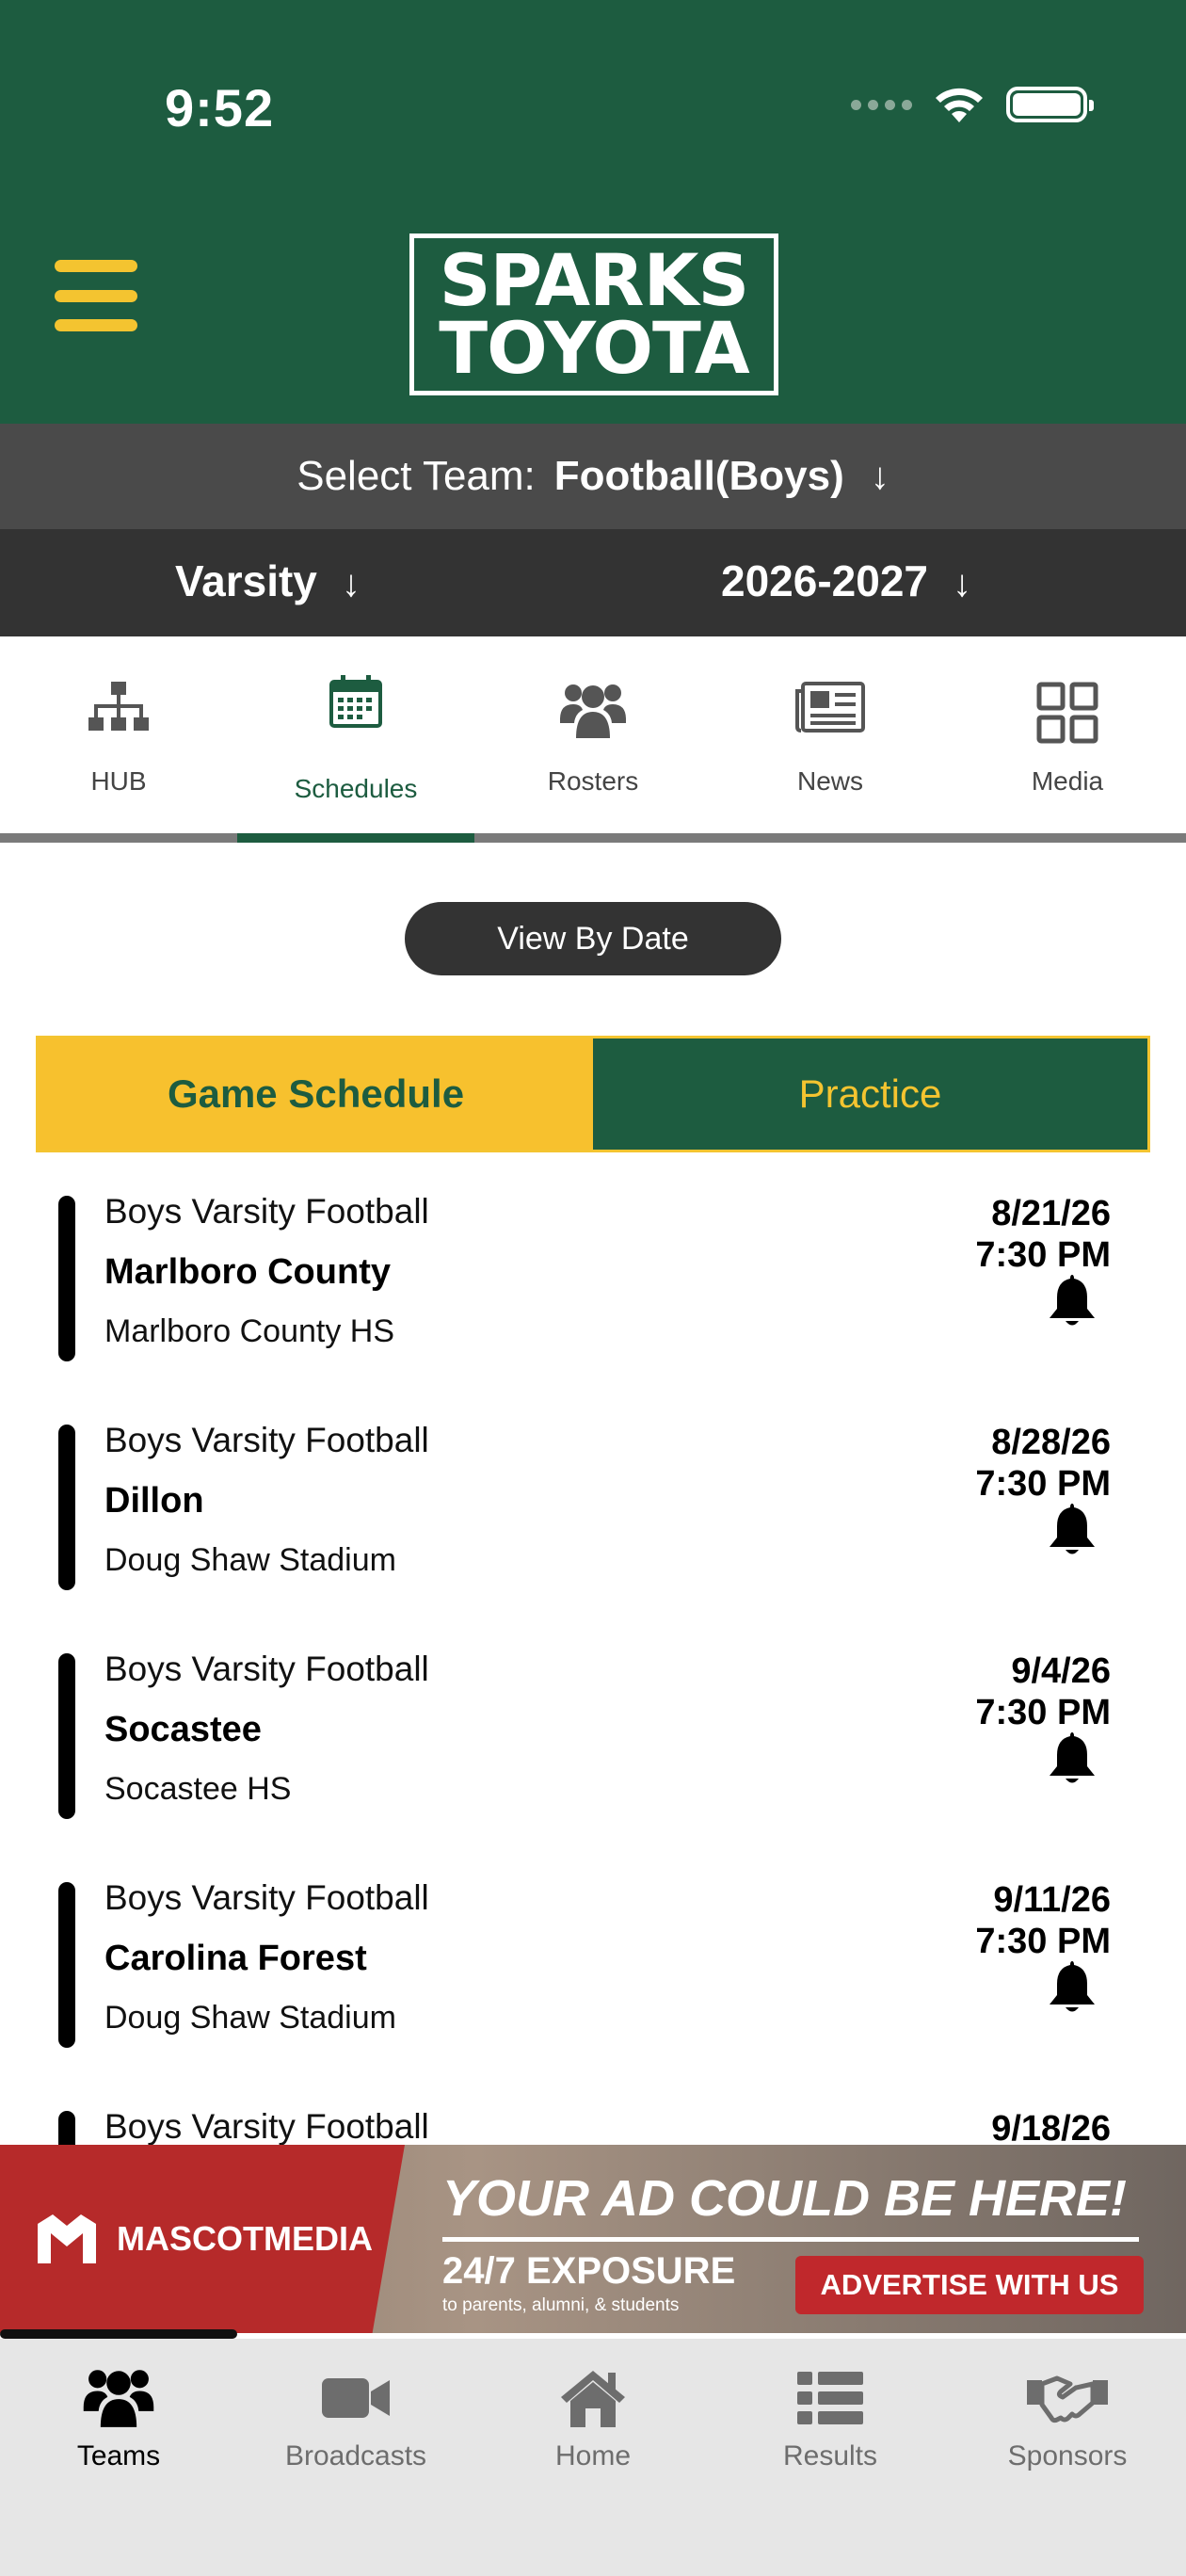 This screenshot has height=2576, width=1186. What do you see at coordinates (67, 2238) in the screenshot?
I see `mascotmedia-logo-icon` at bounding box center [67, 2238].